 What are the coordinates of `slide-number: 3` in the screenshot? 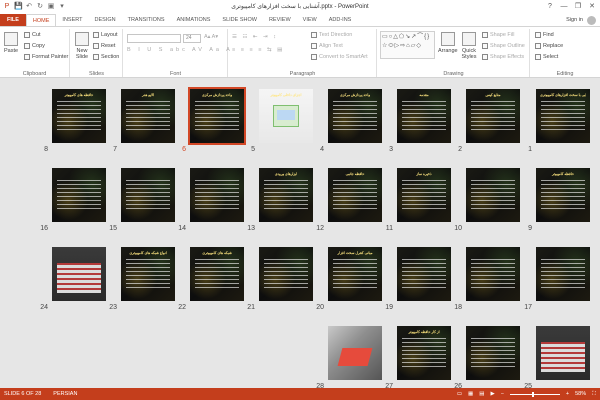 It's located at (391, 149).